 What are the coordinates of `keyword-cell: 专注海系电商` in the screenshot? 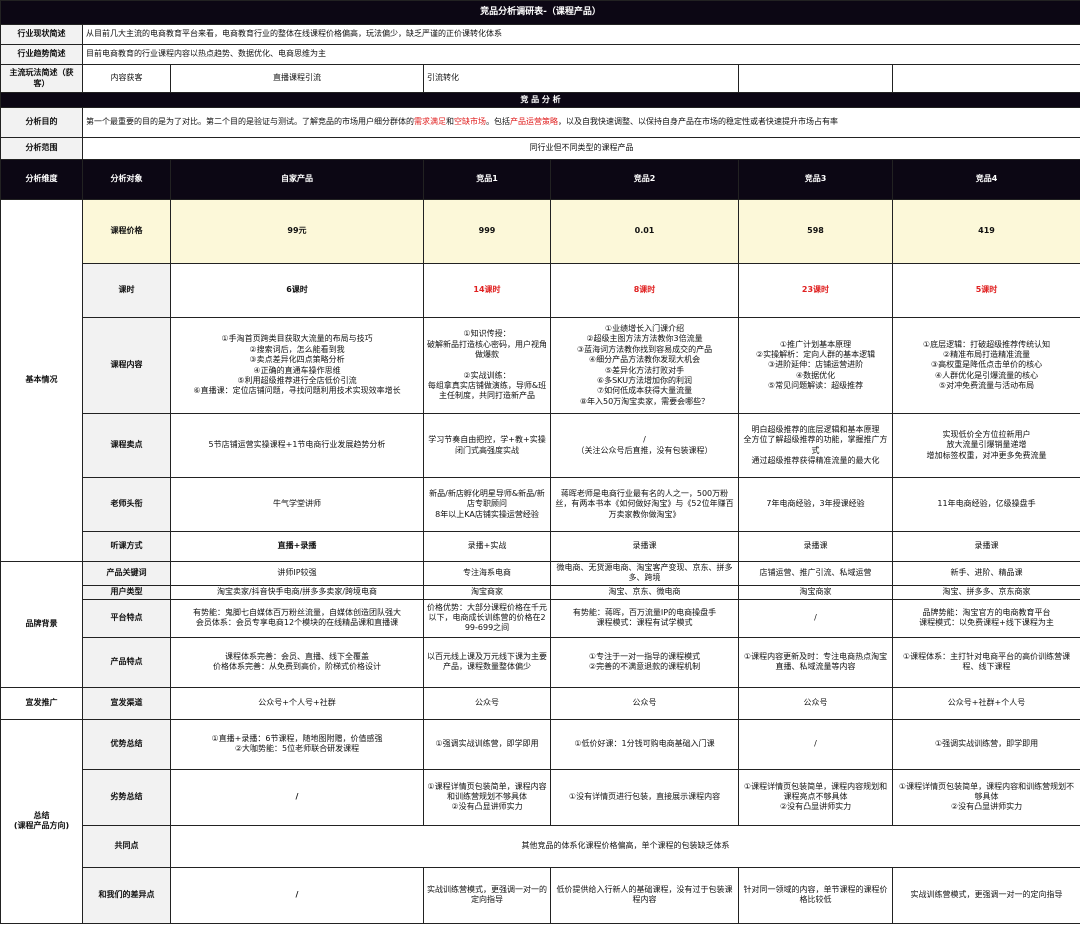 It's located at (487, 573).